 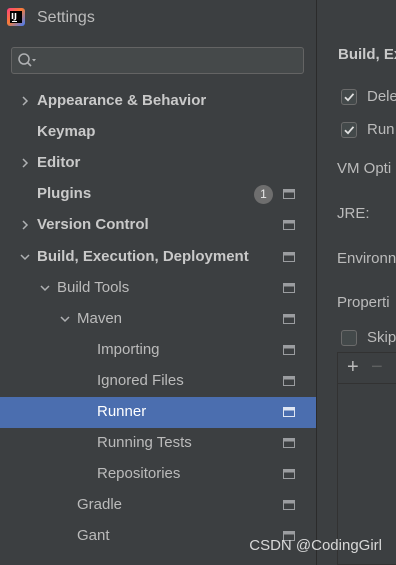 I want to click on tree-item-label: Ignored Files, so click(x=140, y=380).